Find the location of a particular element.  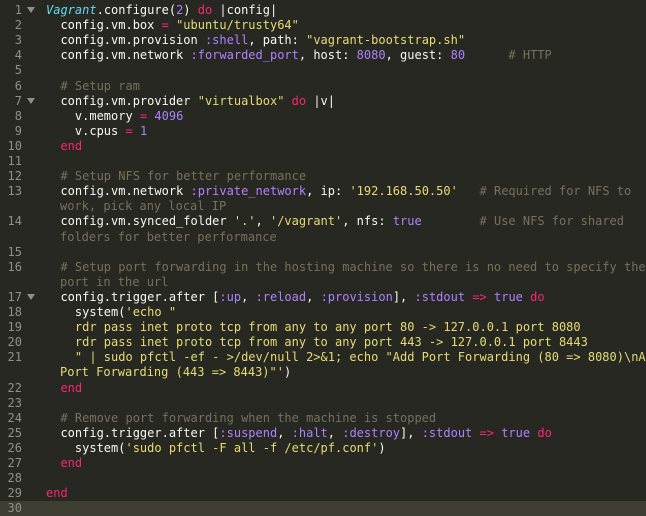

code-line: 30 is located at coordinates (323, 508).